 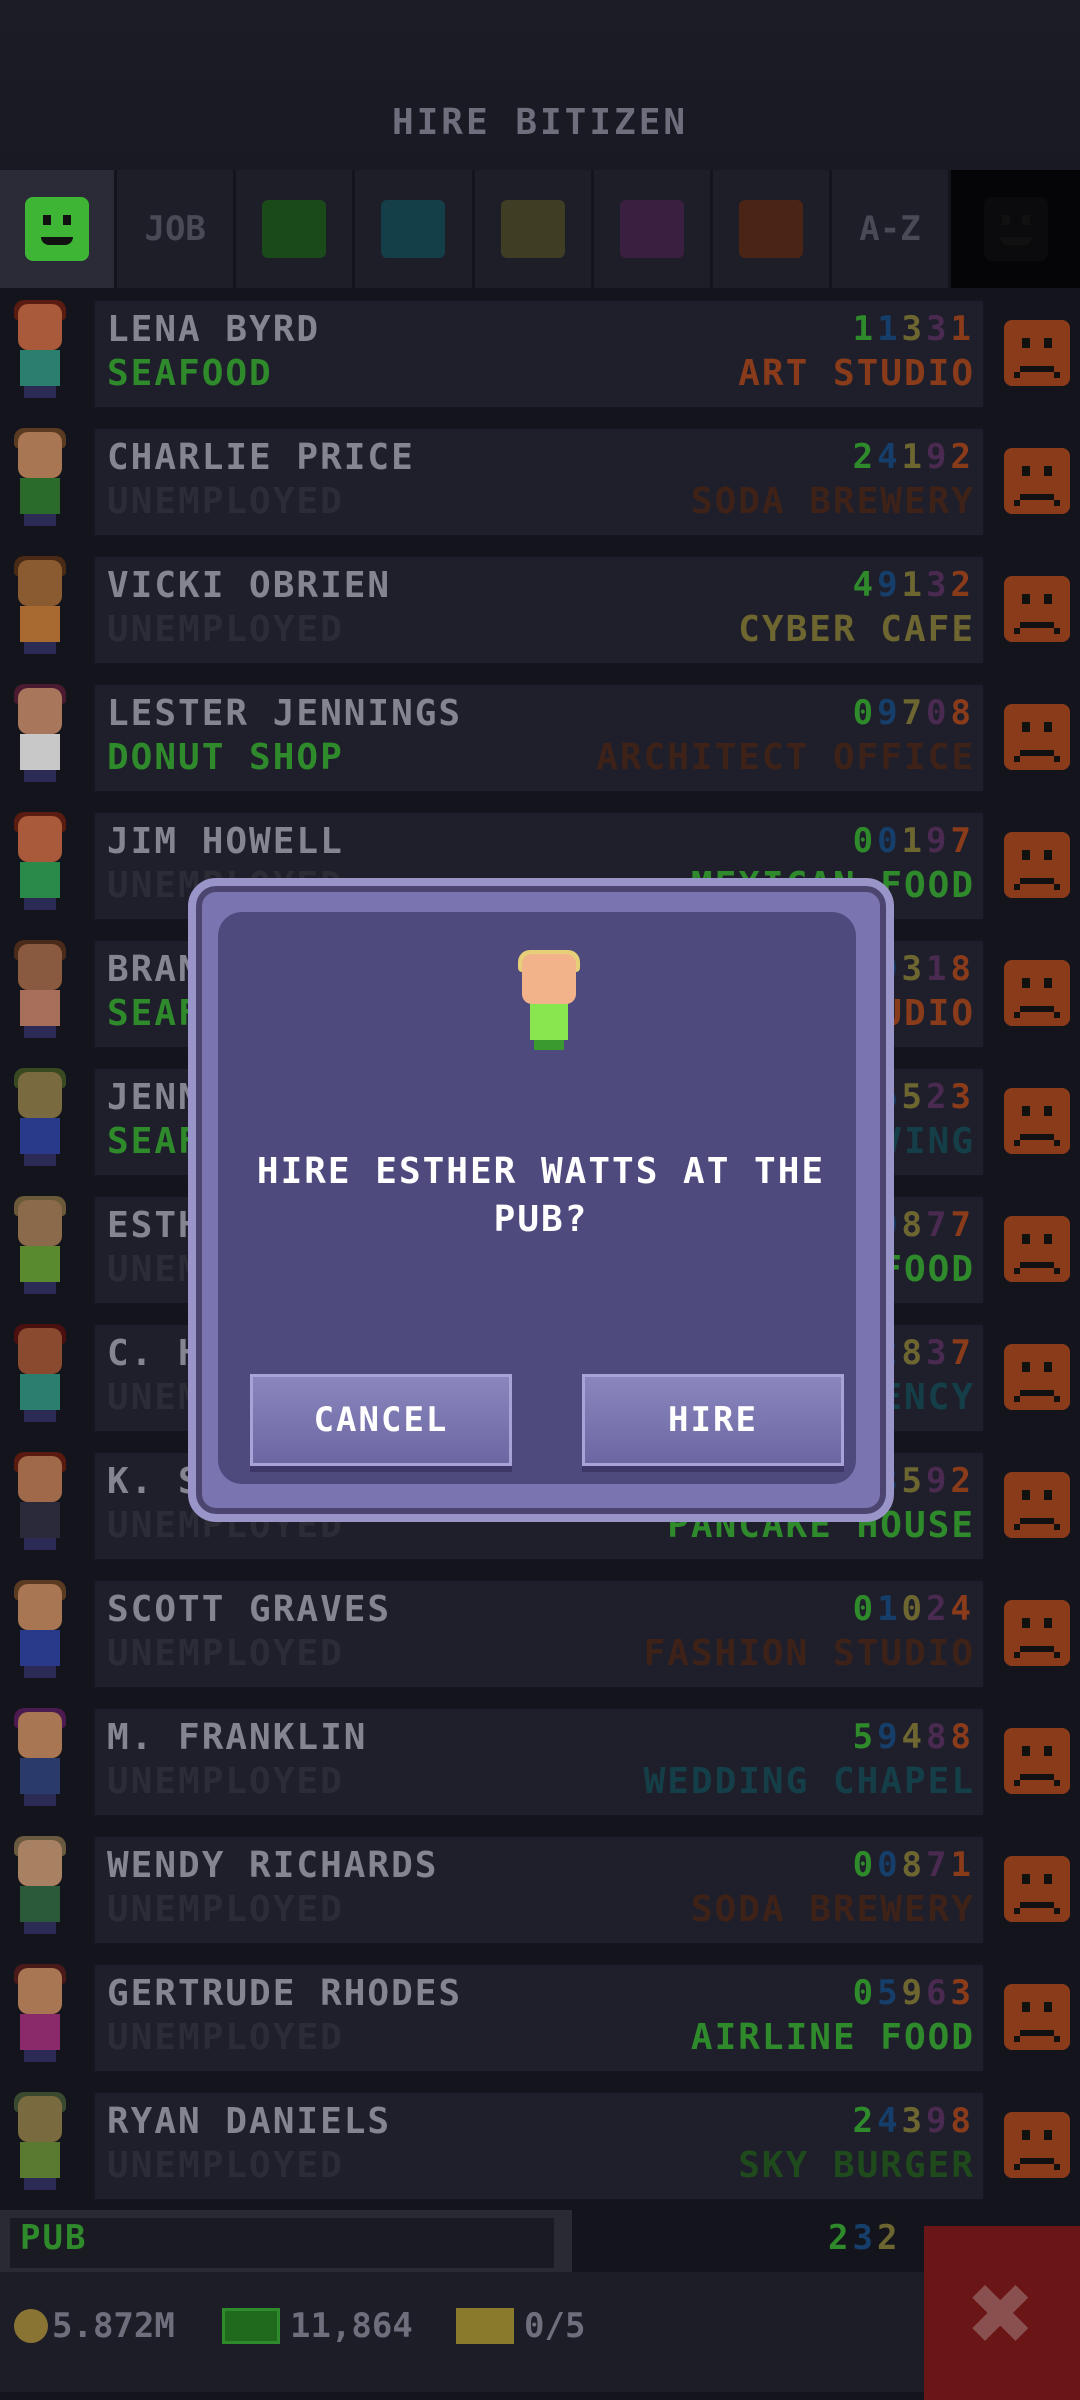 What do you see at coordinates (713, 1420) in the screenshot?
I see `hire-button: HIRE` at bounding box center [713, 1420].